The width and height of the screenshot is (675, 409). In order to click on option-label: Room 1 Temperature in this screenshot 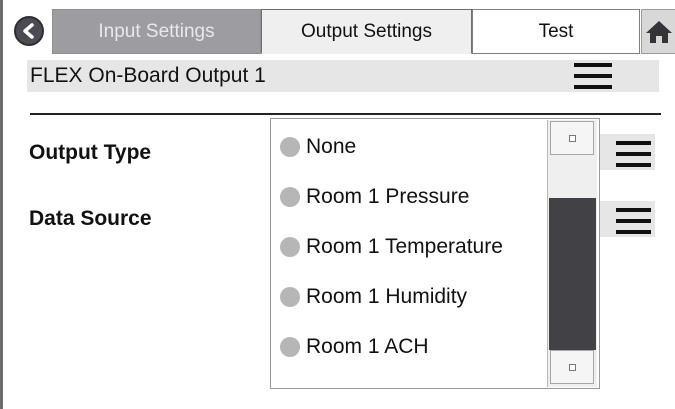, I will do `click(404, 246)`.